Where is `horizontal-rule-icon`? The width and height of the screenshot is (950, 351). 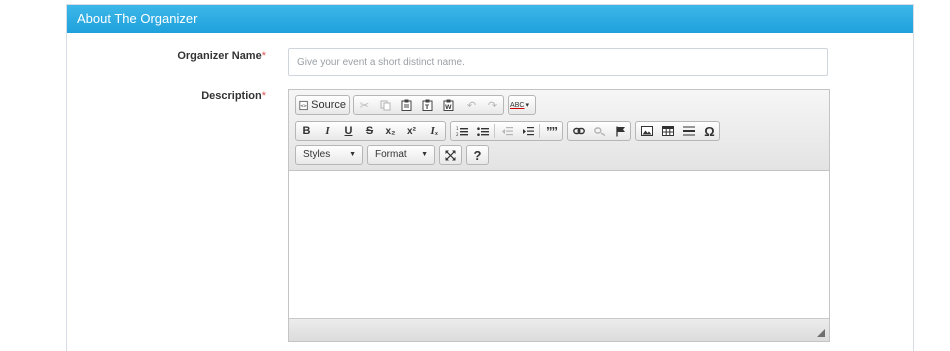 horizontal-rule-icon is located at coordinates (688, 131).